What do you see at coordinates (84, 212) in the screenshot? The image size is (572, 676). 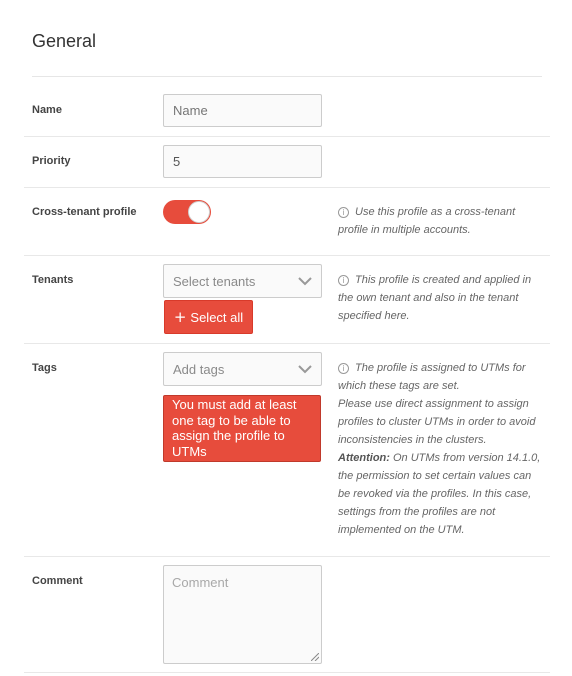 I see `cross-tenant-label: Cross-tenant profile` at bounding box center [84, 212].